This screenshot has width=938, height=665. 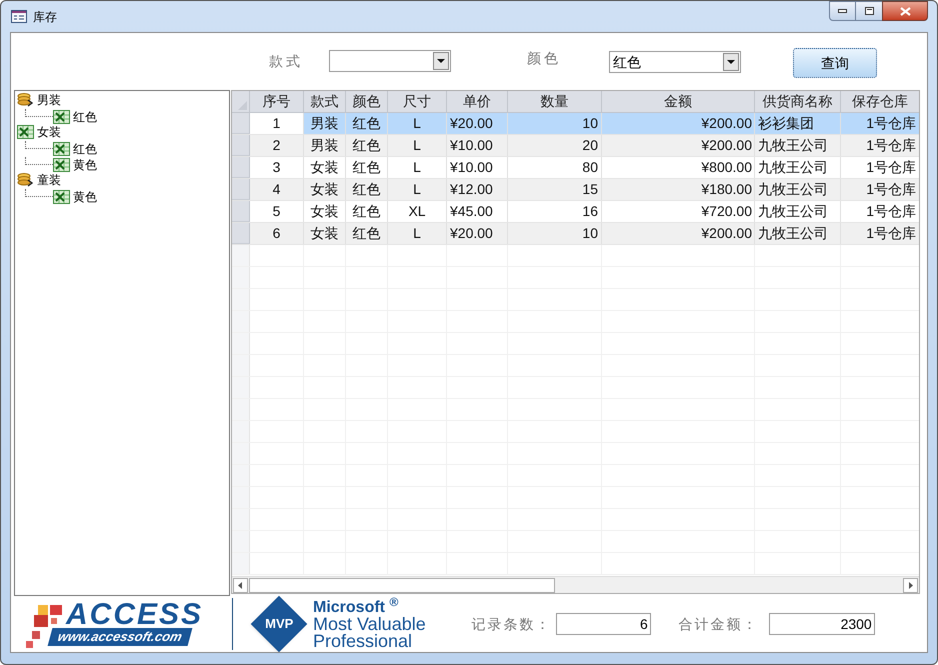 What do you see at coordinates (277, 145) in the screenshot?
I see `table-cell: 2` at bounding box center [277, 145].